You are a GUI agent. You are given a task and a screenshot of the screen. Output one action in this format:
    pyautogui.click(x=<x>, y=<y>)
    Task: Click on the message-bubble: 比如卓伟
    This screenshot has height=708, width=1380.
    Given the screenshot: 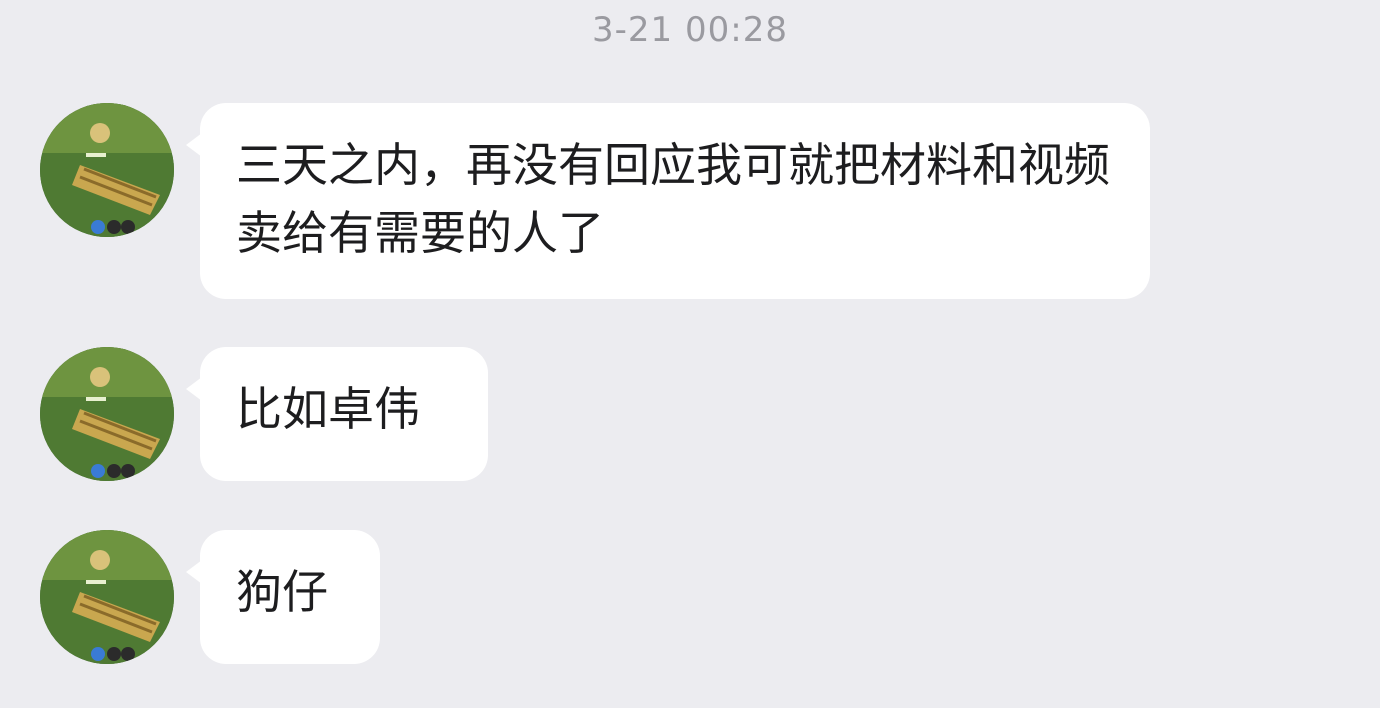 What is the action you would take?
    pyautogui.click(x=337, y=414)
    